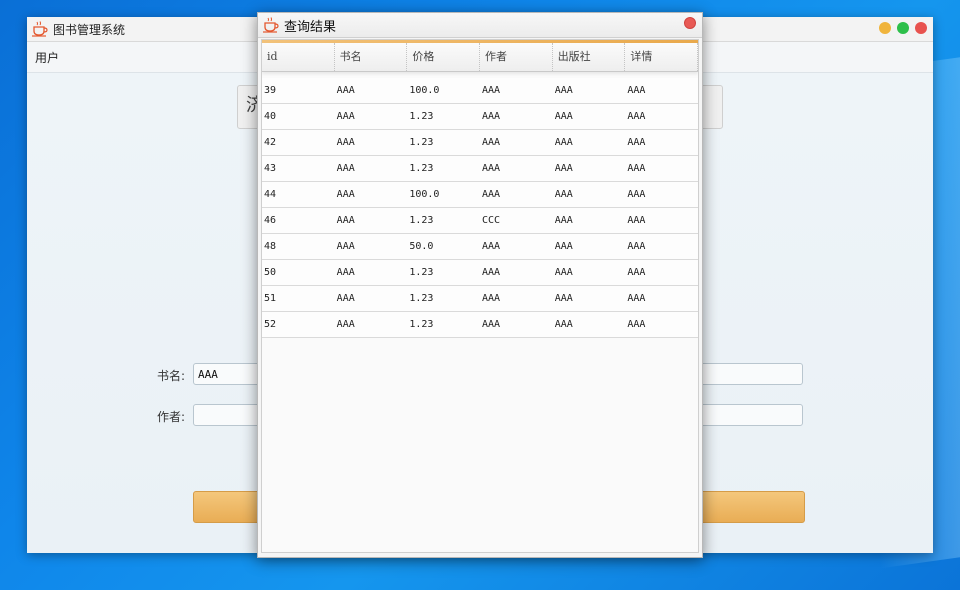 This screenshot has width=960, height=590. I want to click on cell-id: 39, so click(270, 90).